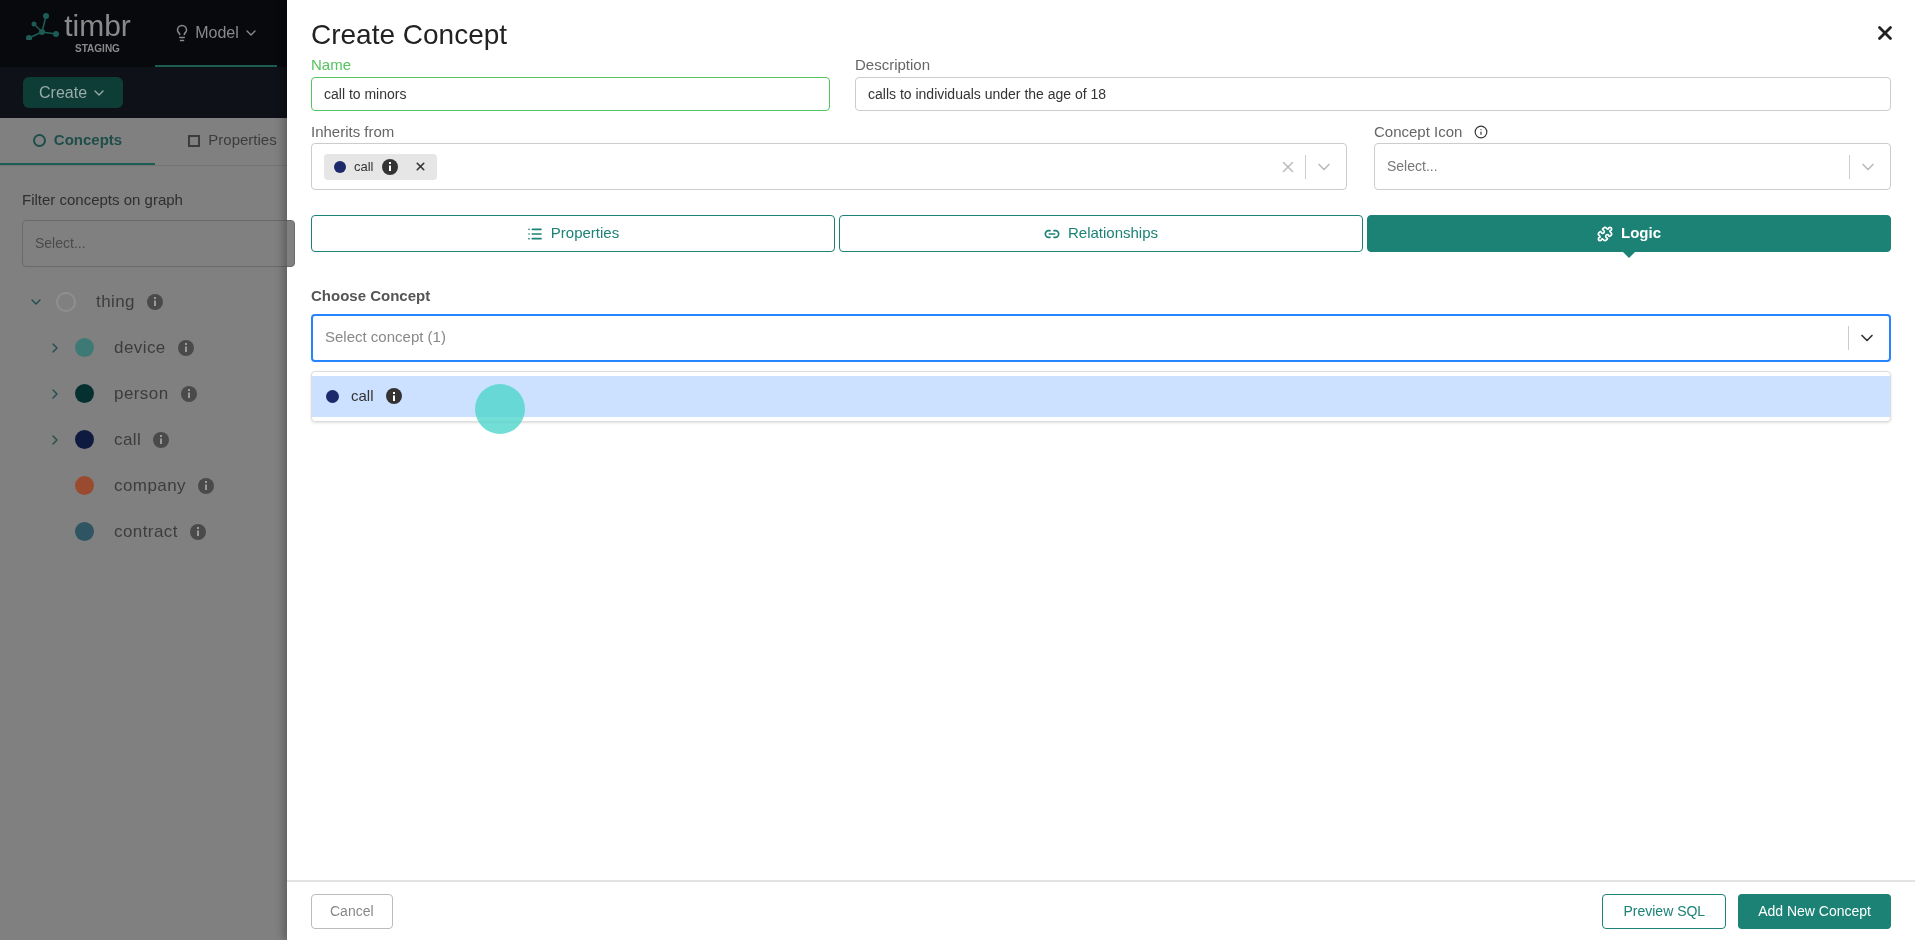  What do you see at coordinates (73, 92) in the screenshot?
I see `create-button: Create` at bounding box center [73, 92].